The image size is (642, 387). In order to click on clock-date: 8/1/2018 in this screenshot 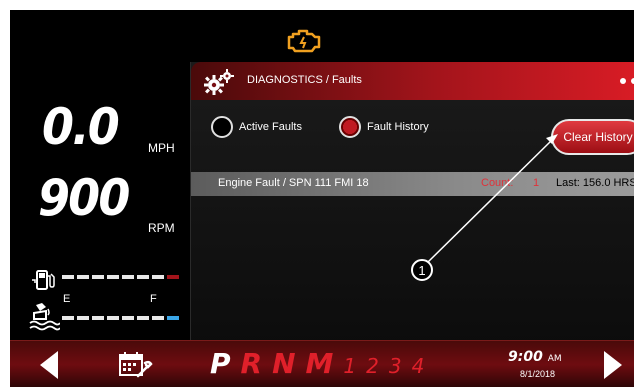, I will do `click(538, 374)`.